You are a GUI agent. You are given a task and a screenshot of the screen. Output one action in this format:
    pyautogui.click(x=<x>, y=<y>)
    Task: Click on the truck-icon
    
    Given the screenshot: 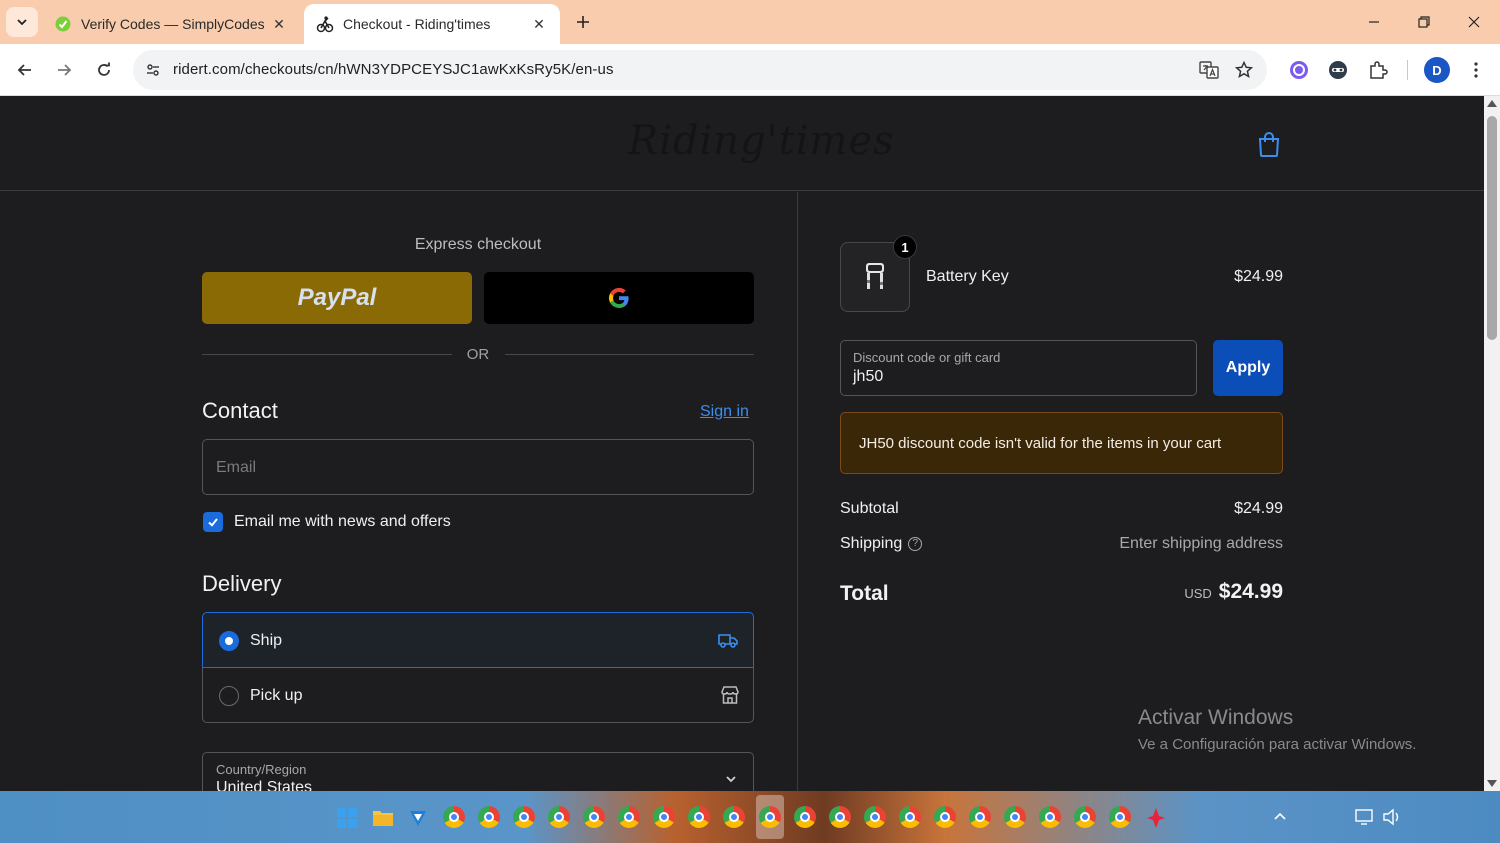 What is the action you would take?
    pyautogui.click(x=728, y=641)
    